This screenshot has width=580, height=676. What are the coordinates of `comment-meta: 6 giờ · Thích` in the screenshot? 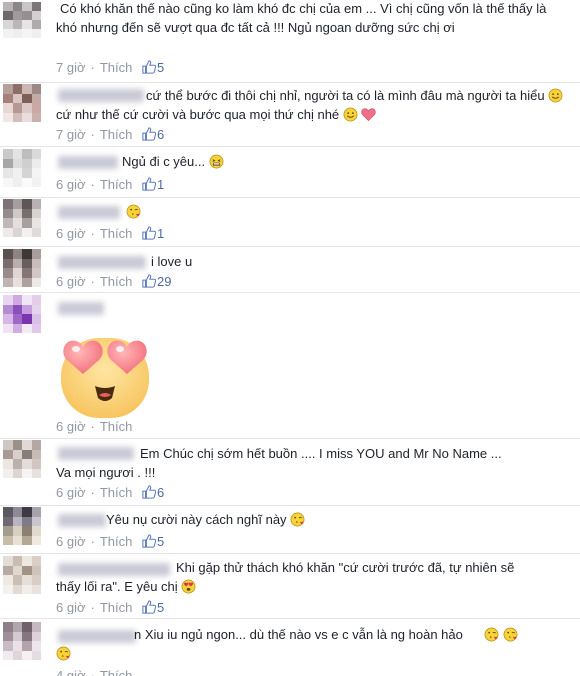 It's located at (94, 426).